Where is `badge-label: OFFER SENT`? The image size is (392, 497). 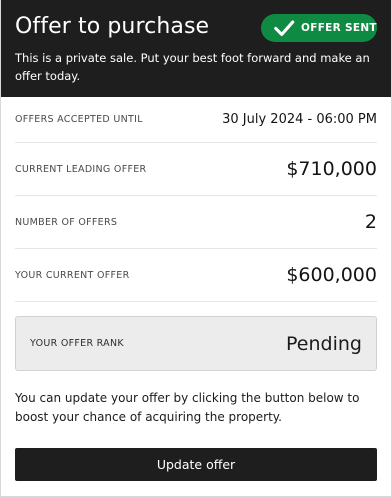 badge-label: OFFER SENT is located at coordinates (339, 28).